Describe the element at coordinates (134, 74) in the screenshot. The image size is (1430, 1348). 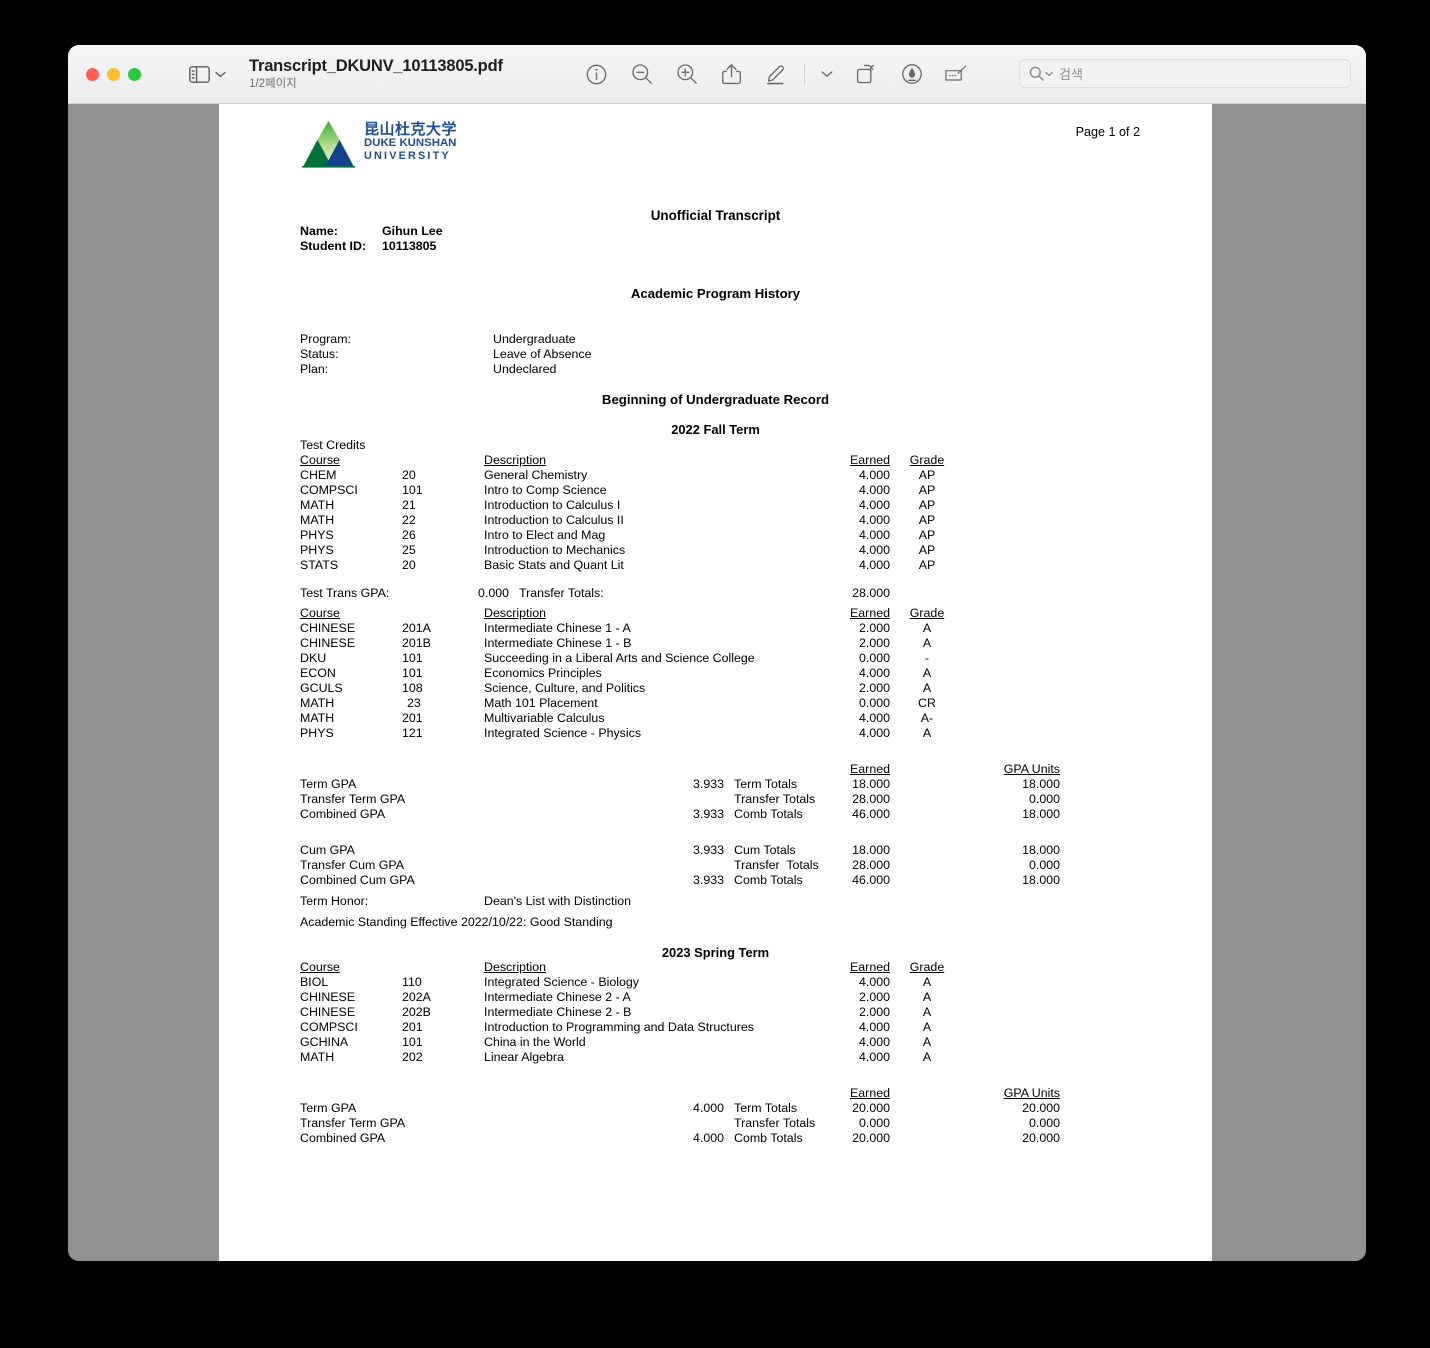
I see `maximize-window-button` at that location.